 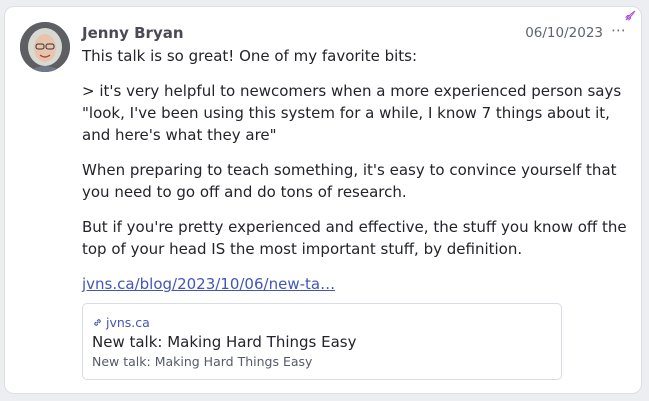 What do you see at coordinates (45, 47) in the screenshot?
I see `avatar` at bounding box center [45, 47].